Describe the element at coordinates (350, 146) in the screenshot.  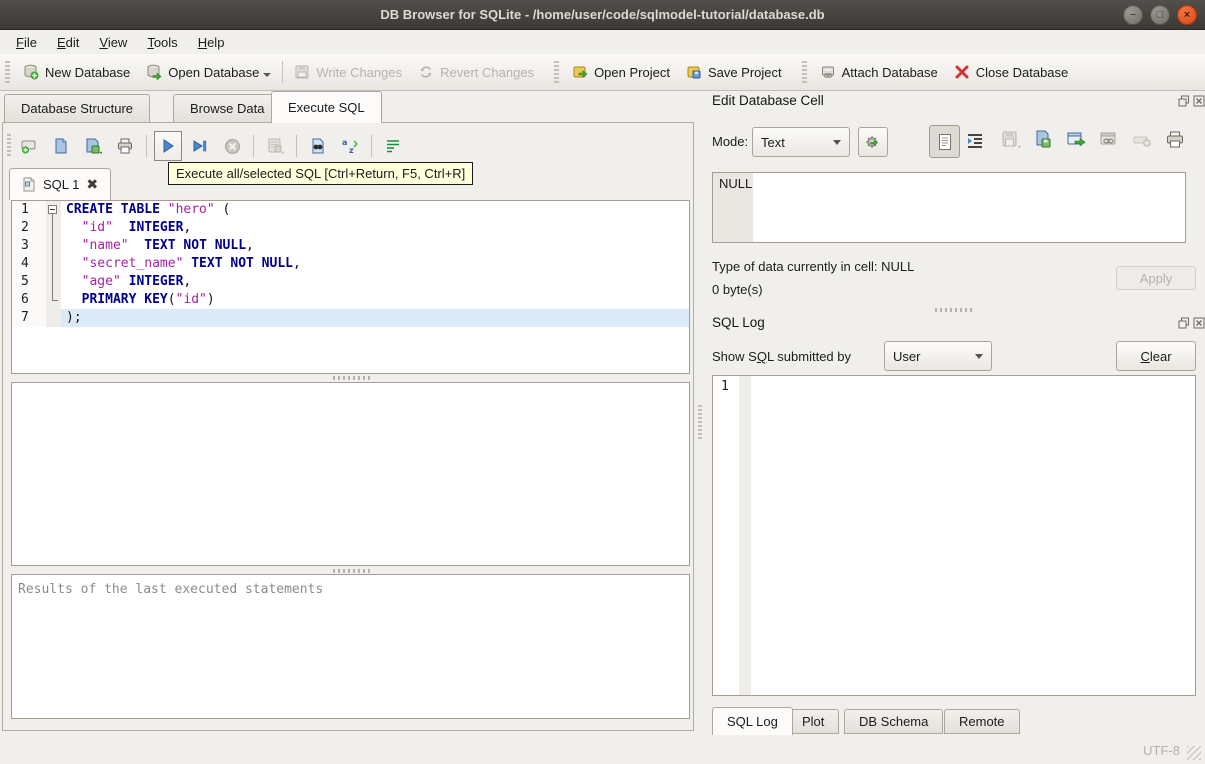
I see `format-sql-button: a z` at that location.